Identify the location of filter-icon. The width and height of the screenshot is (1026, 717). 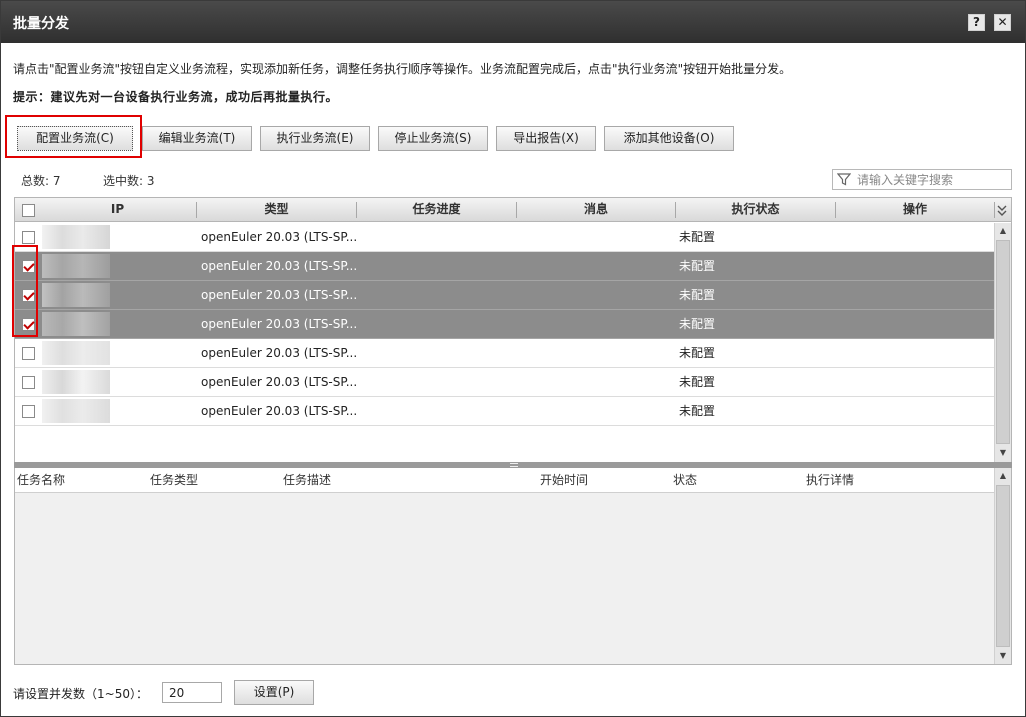
(844, 179).